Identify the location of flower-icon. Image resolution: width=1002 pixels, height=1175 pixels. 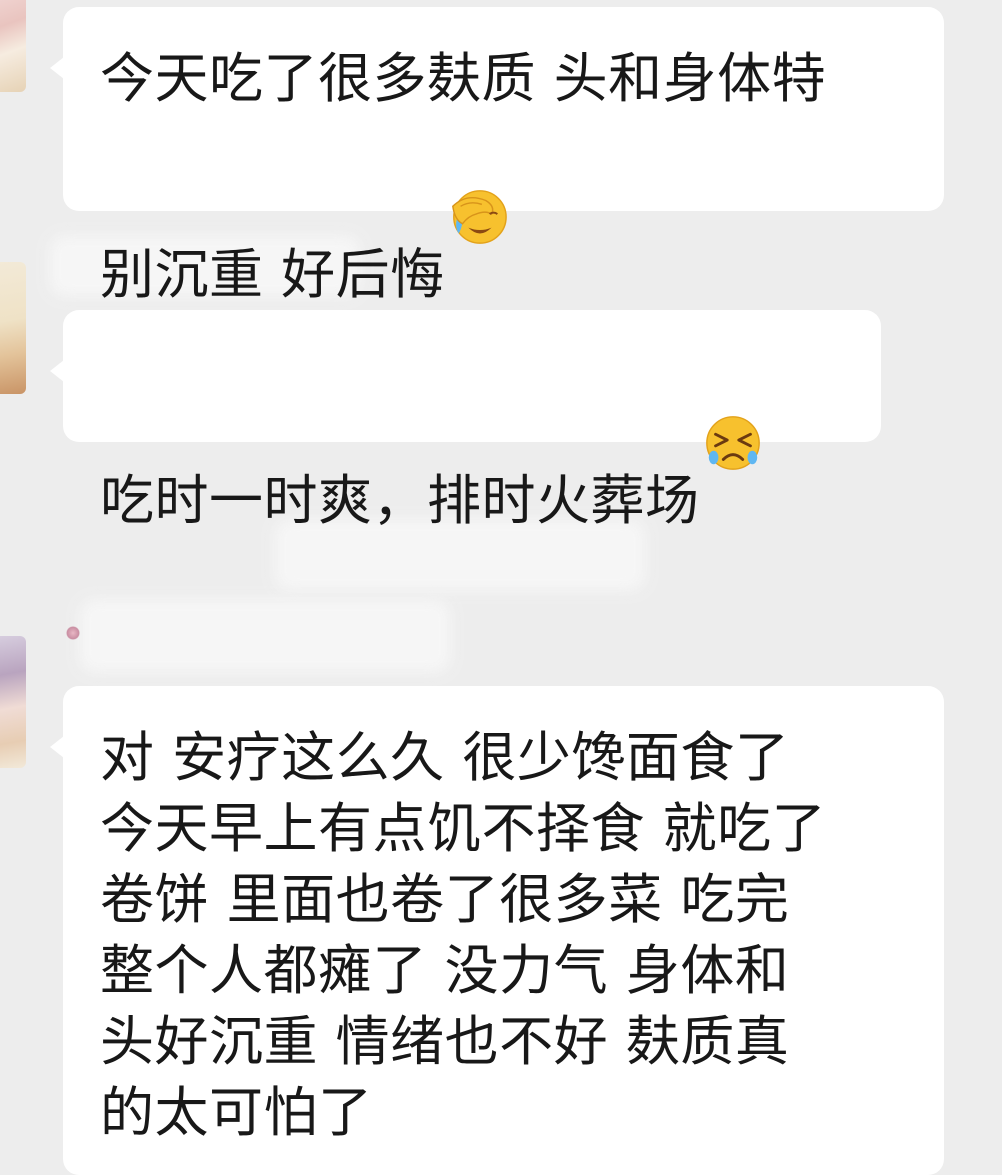
(73, 633).